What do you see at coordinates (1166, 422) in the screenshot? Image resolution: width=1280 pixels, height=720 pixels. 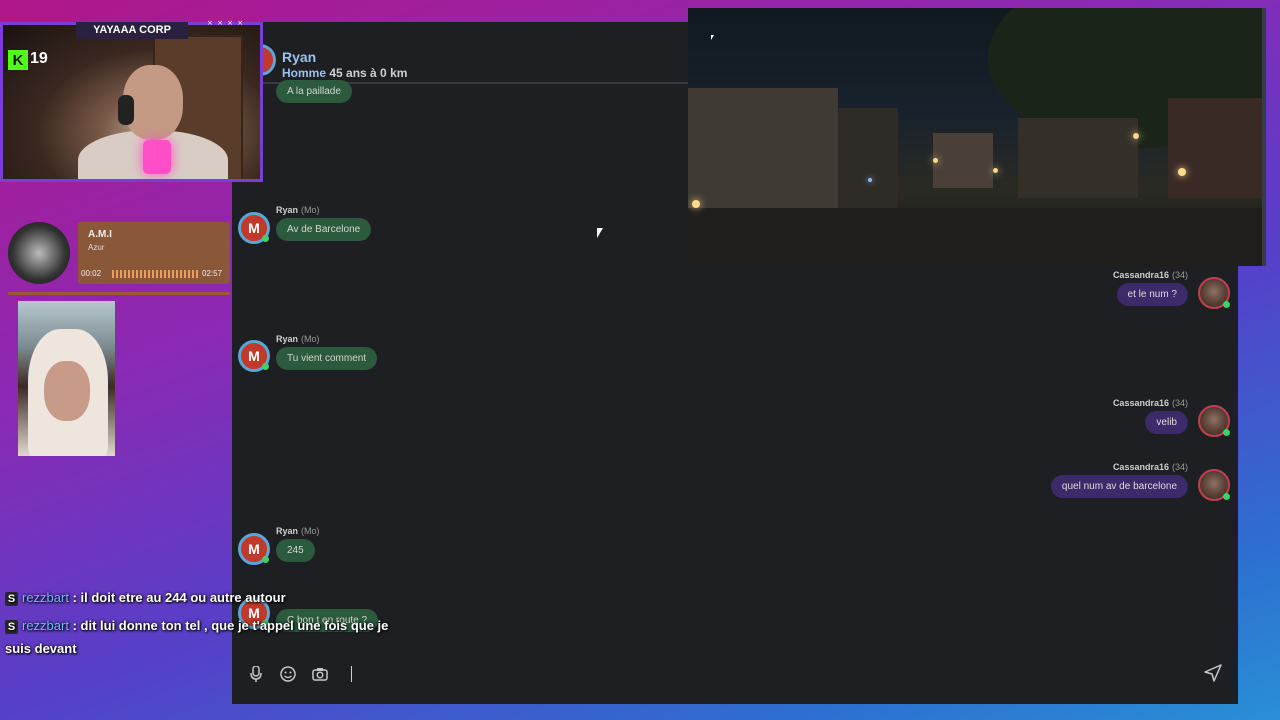 I see `message-bubble: velib` at bounding box center [1166, 422].